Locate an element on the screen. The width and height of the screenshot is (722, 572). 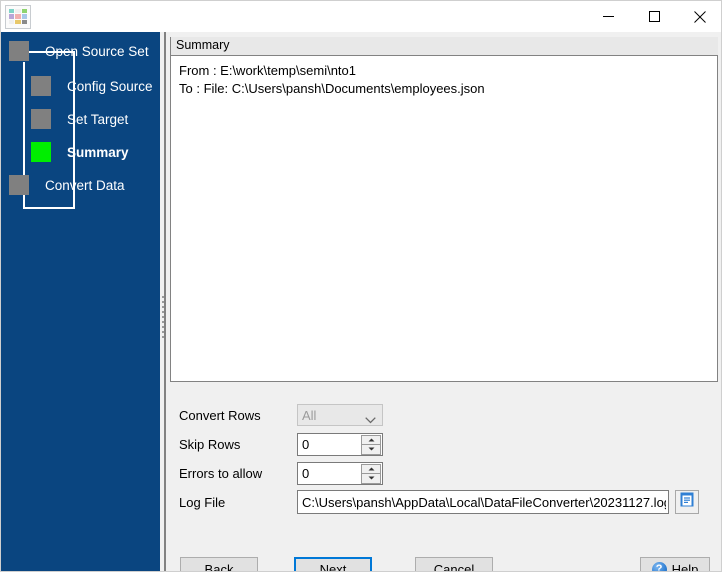
errors-to-allow-stepper is located at coordinates (340, 473).